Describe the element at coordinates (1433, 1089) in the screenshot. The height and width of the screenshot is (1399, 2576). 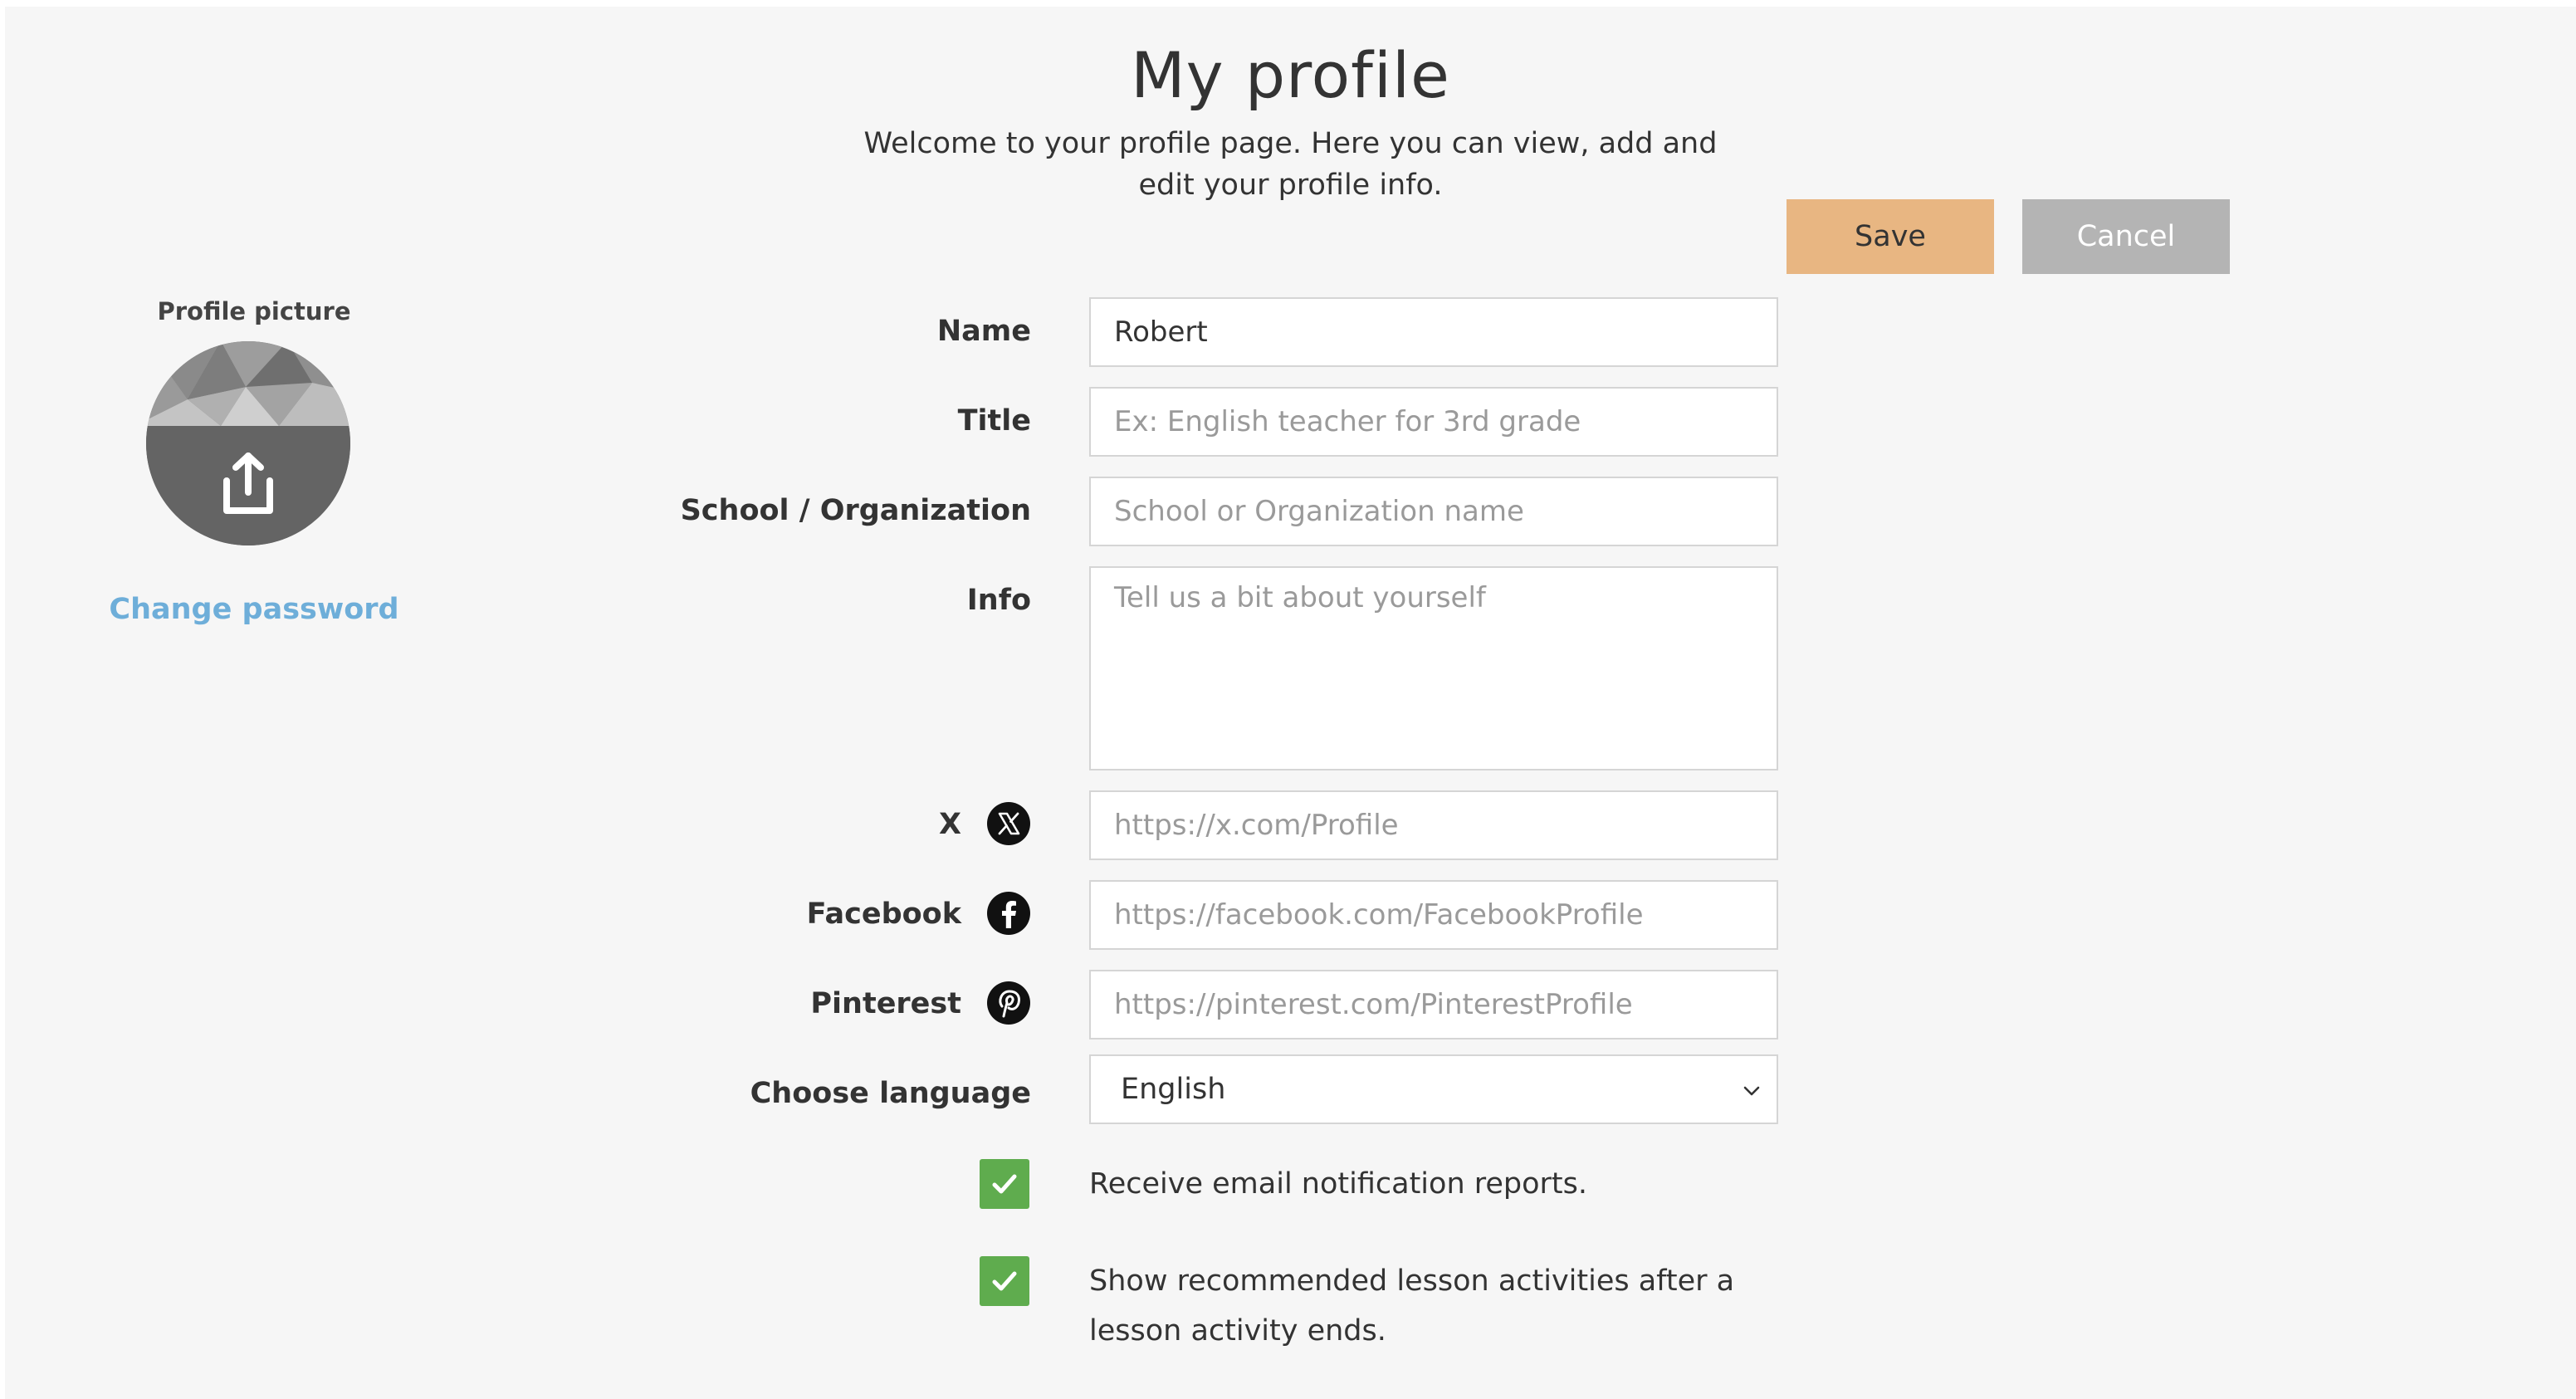
I see `language-select: English` at that location.